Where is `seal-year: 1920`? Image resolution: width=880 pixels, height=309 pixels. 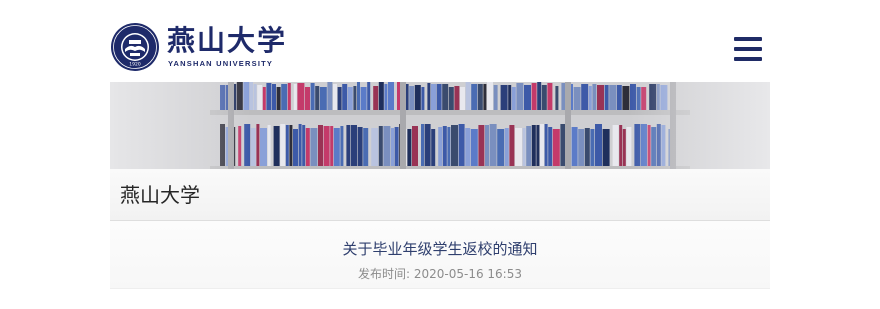
seal-year: 1920 is located at coordinates (135, 65).